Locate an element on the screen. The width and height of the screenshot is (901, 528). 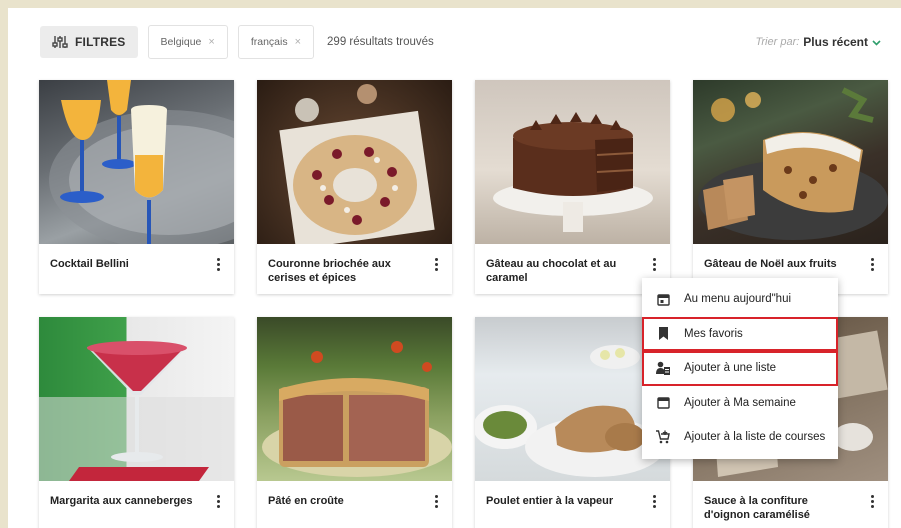
recipe-title-text: Sauce à la confiture d'oignon caramélisé is located at coordinates (757, 508).